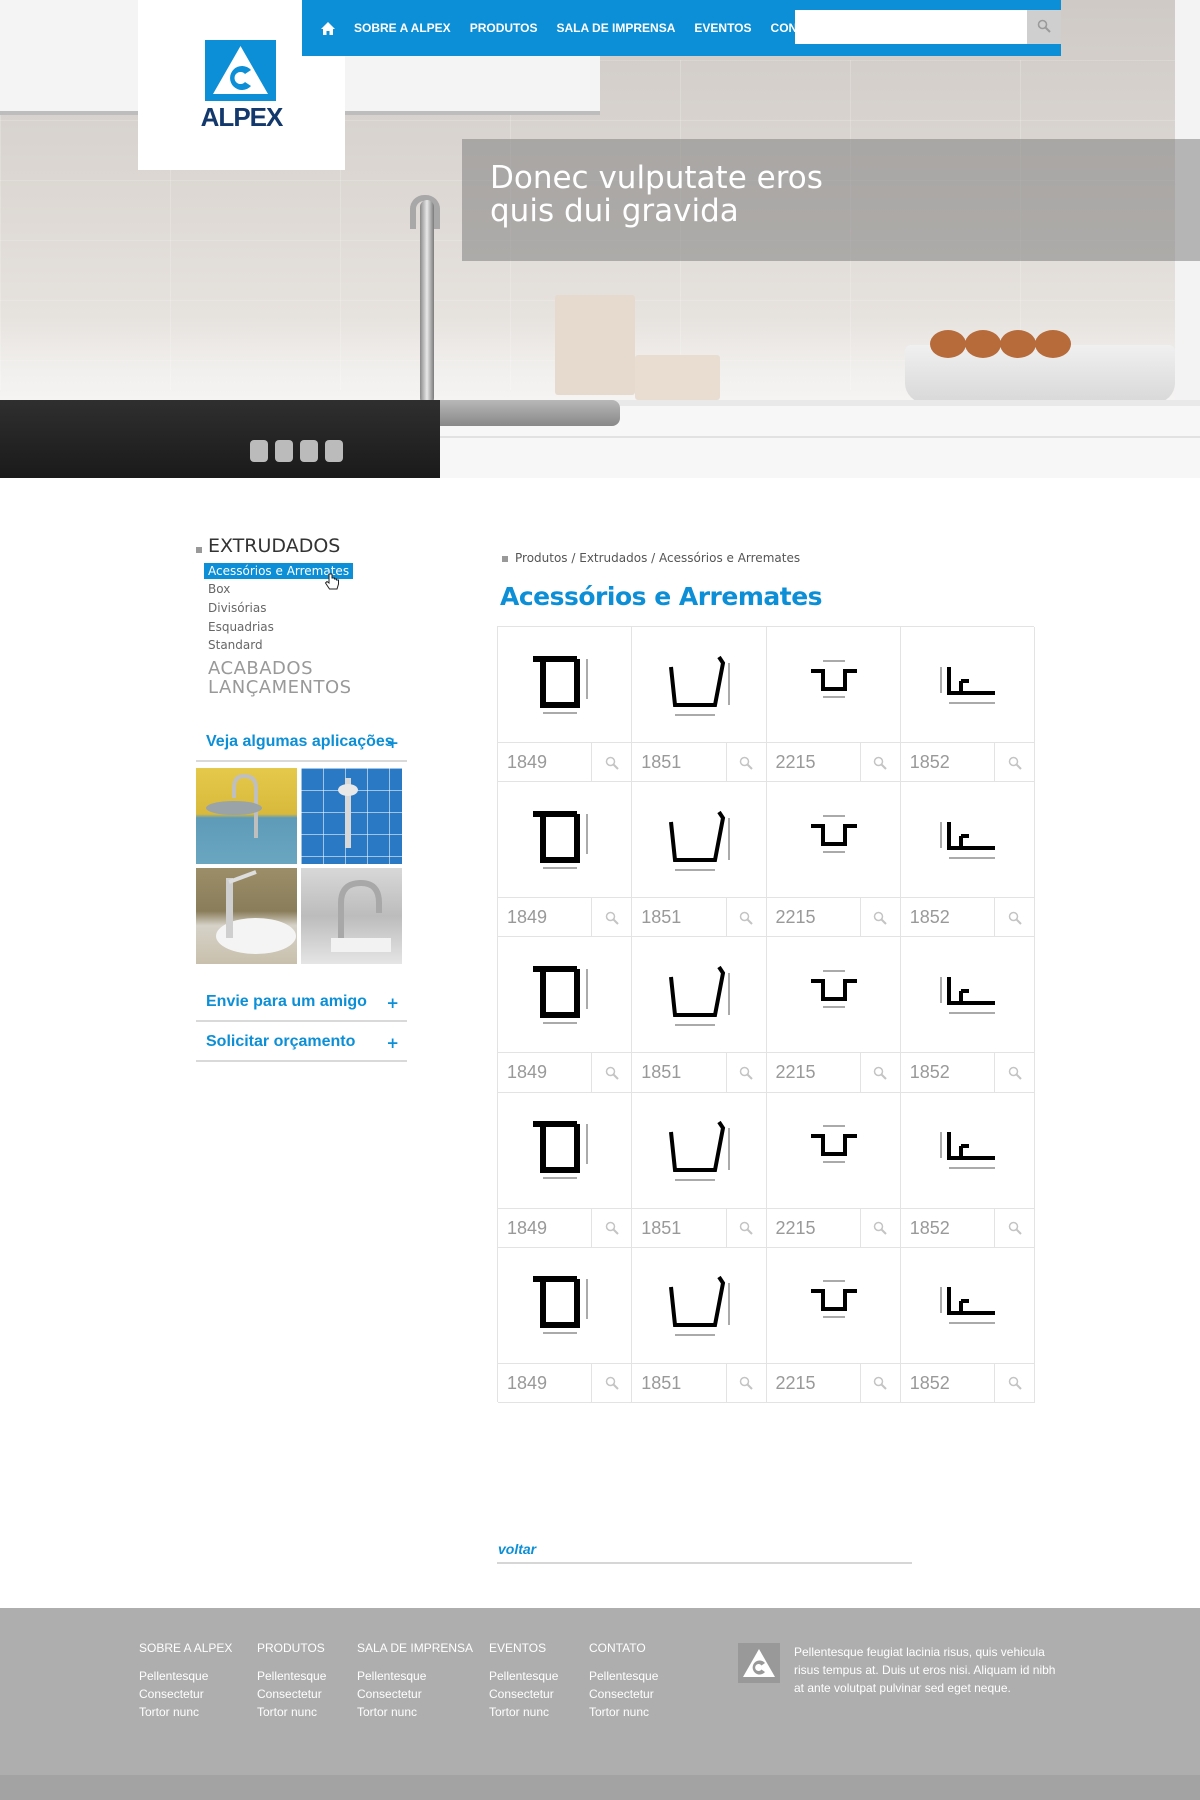 The height and width of the screenshot is (1800, 1200). Describe the element at coordinates (661, 596) in the screenshot. I see `page-title: Acessórios e Arremates` at that location.